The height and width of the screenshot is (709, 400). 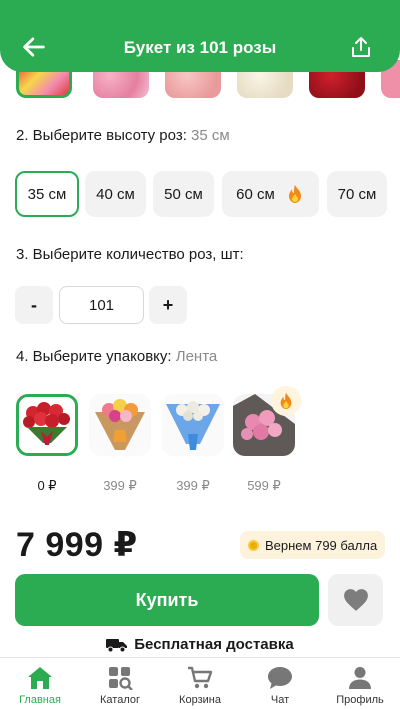 I want to click on height-option-35: 35 см, so click(x=47, y=194).